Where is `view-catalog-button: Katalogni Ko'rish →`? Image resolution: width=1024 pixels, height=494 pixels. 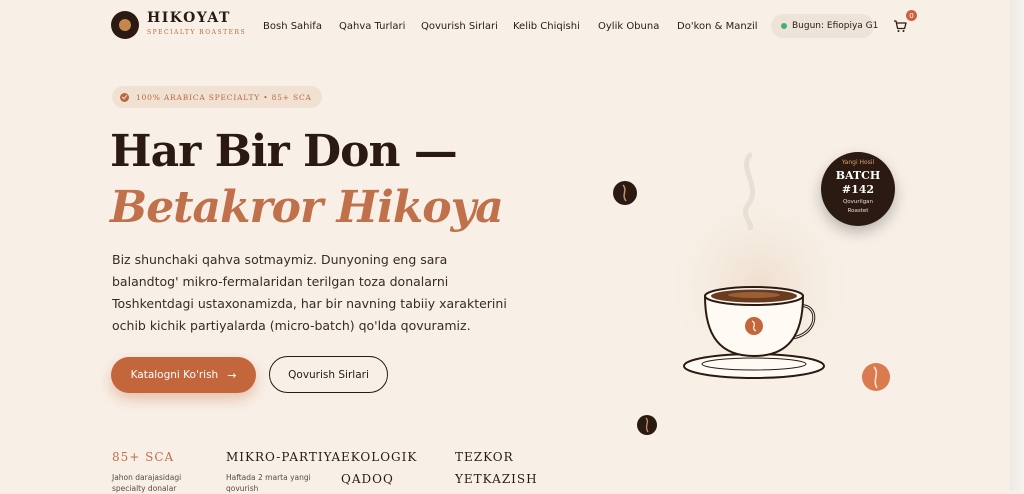
view-catalog-button: Katalogni Ko'rish → is located at coordinates (183, 375).